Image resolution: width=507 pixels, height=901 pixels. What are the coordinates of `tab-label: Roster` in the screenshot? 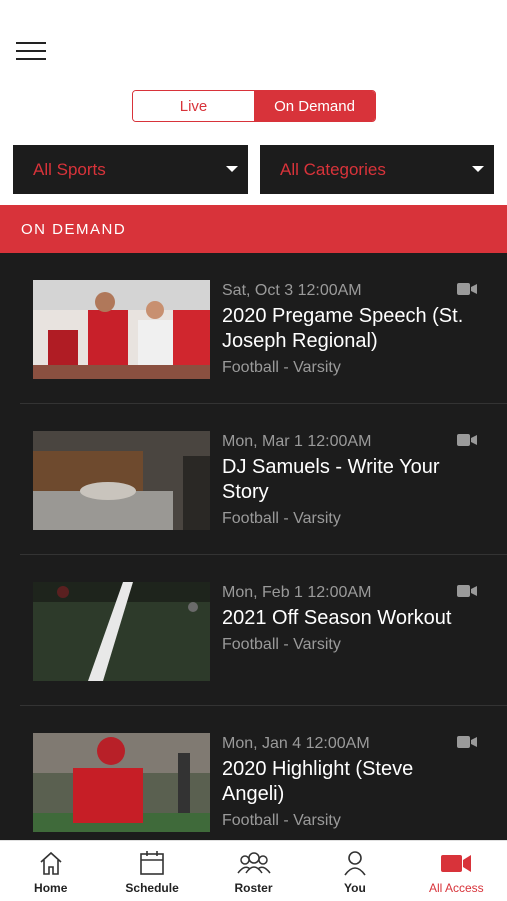 It's located at (253, 888).